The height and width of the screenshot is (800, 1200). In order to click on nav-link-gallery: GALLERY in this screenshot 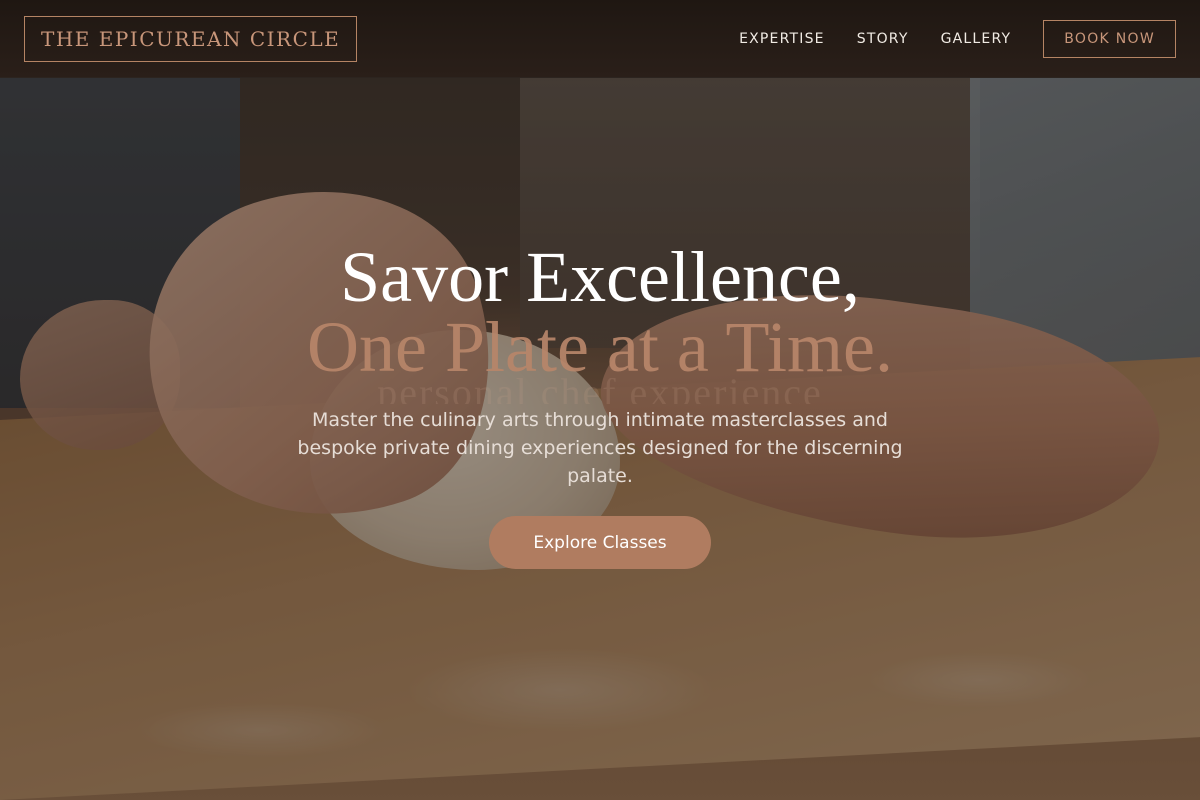, I will do `click(976, 39)`.